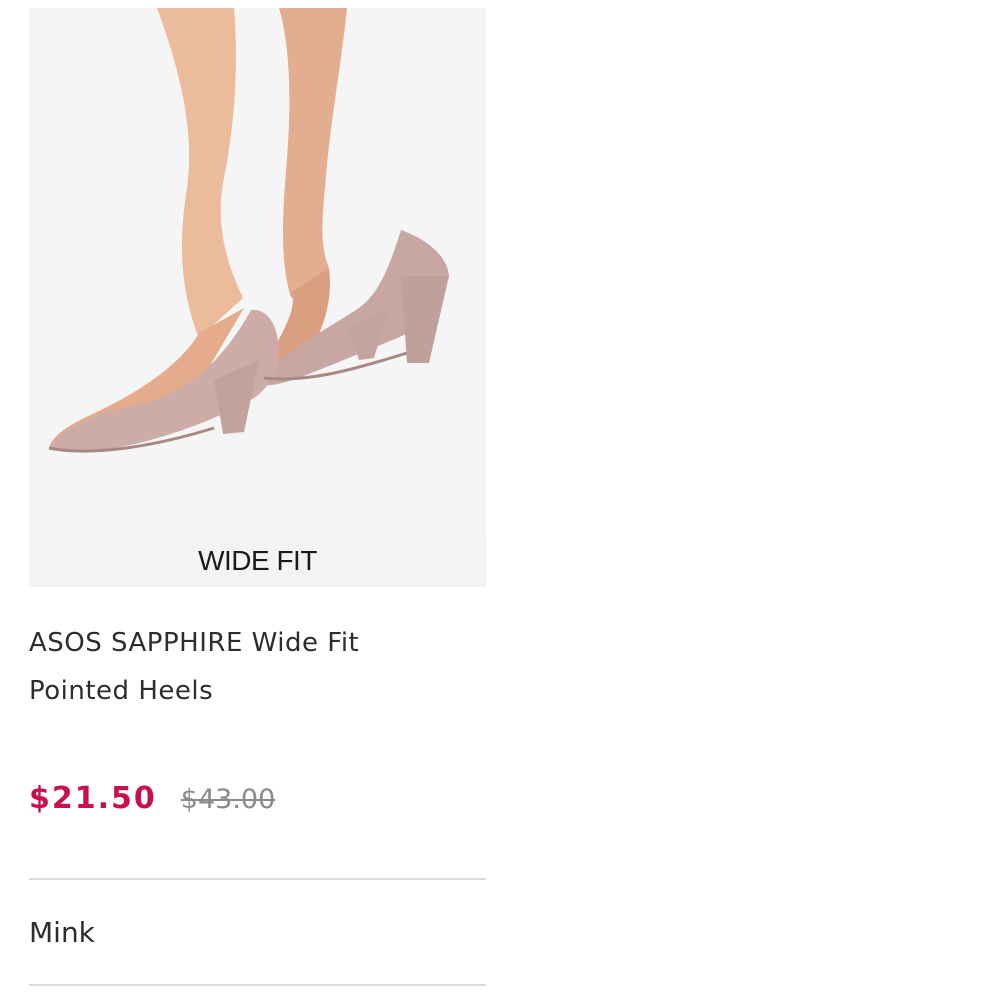  What do you see at coordinates (93, 798) in the screenshot?
I see `sale-price: $21.50` at bounding box center [93, 798].